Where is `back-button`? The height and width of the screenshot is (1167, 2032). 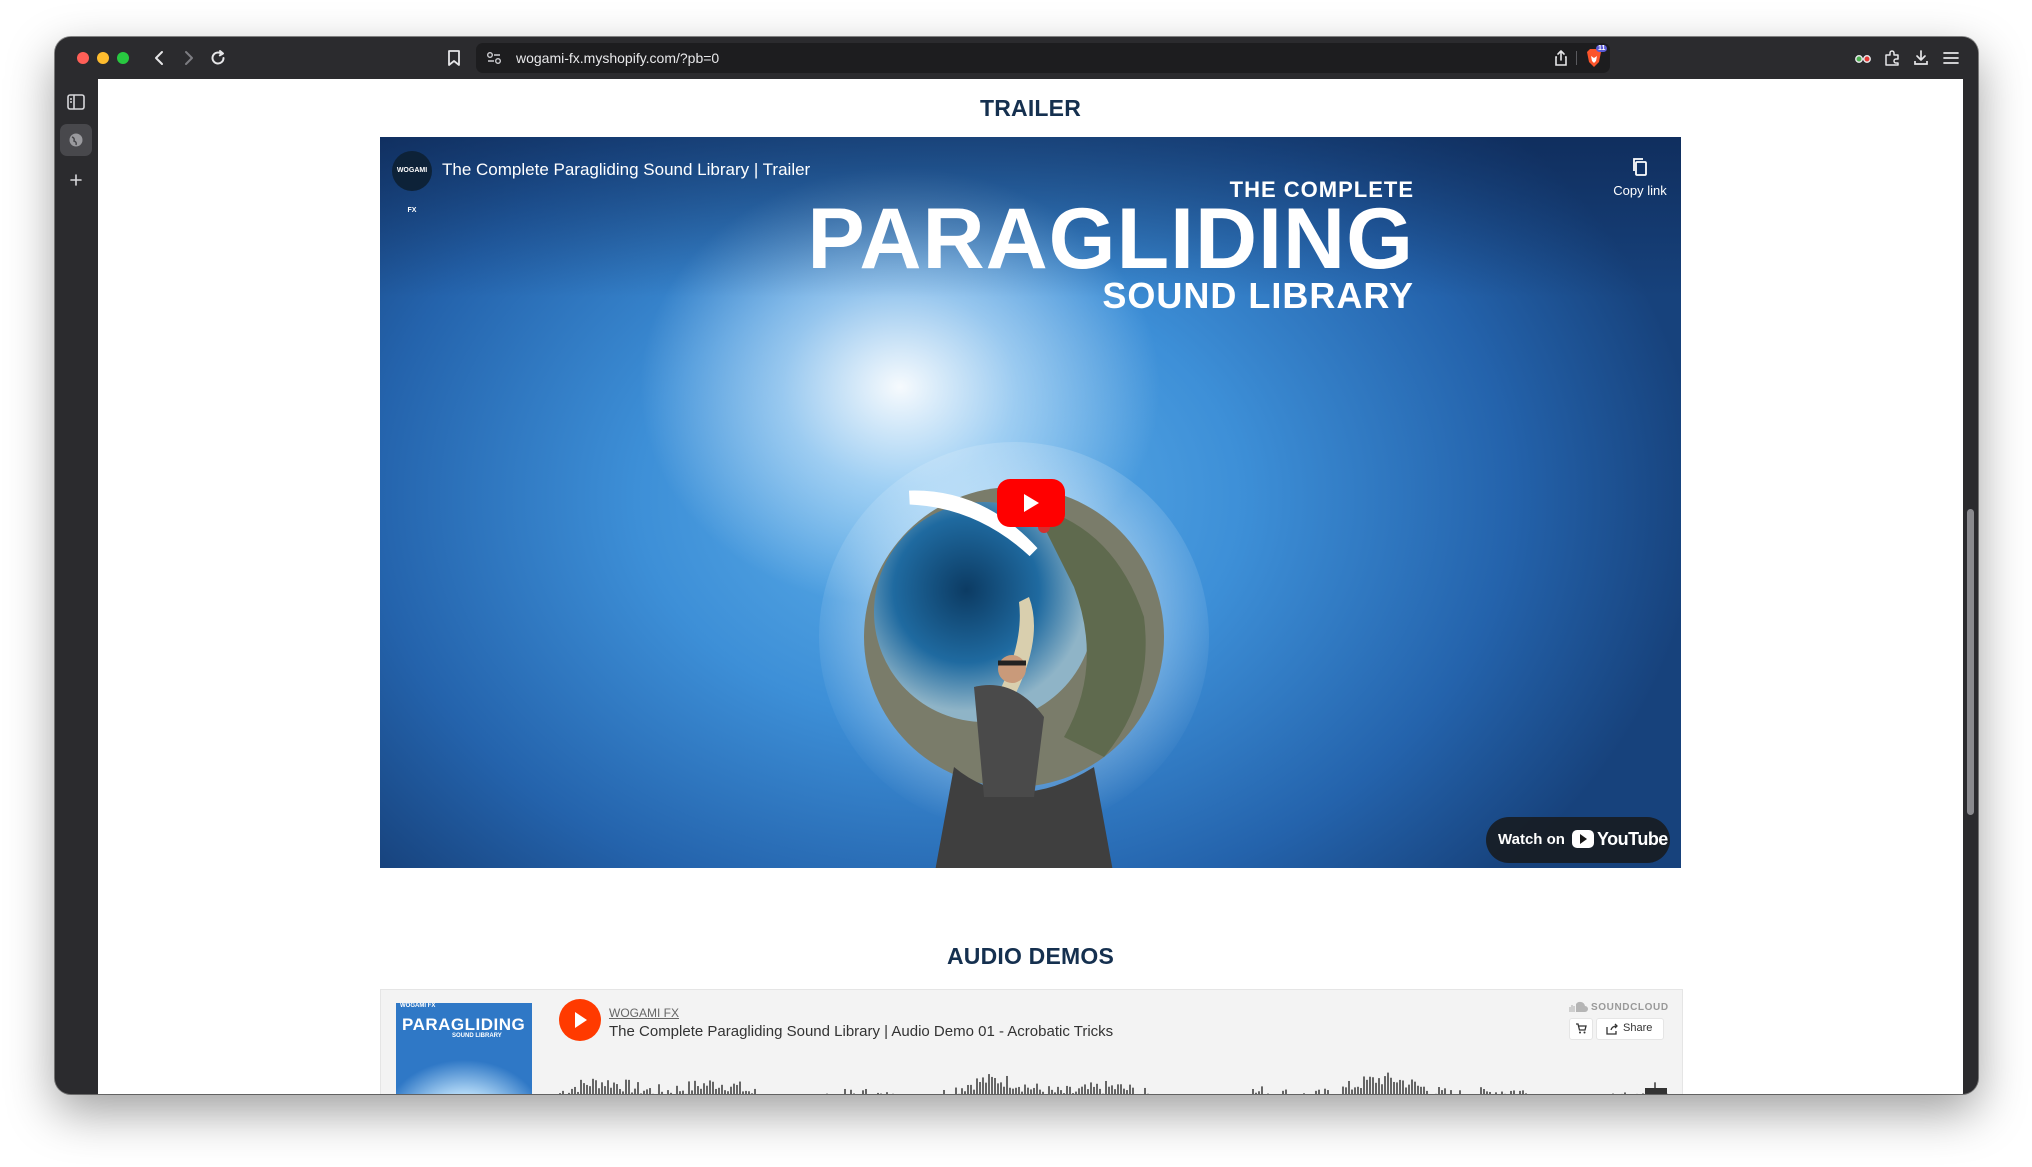
back-button is located at coordinates (159, 58).